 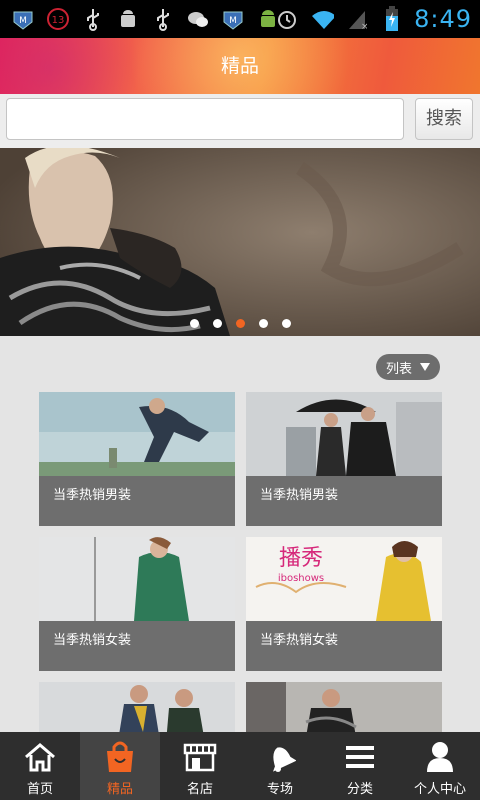 What do you see at coordinates (344, 579) in the screenshot?
I see `product-image: 播秀 iboshows` at bounding box center [344, 579].